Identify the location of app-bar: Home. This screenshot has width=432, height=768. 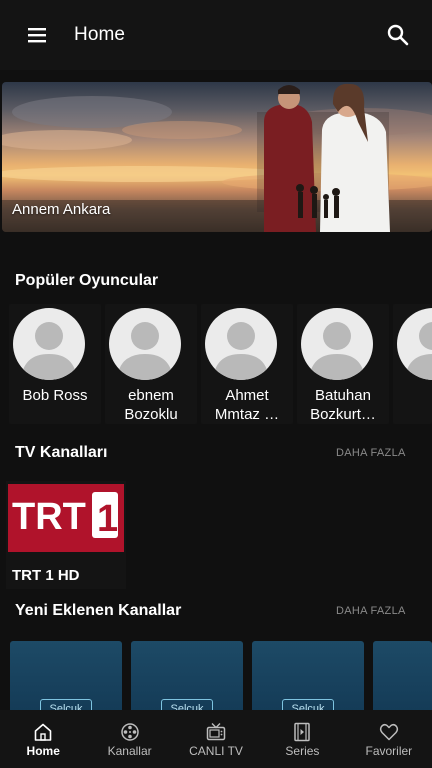
(216, 35).